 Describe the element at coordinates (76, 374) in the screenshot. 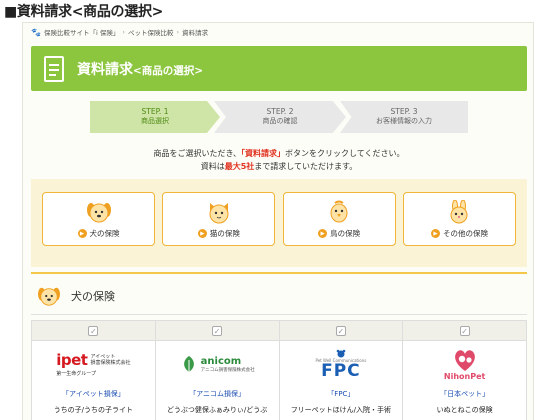

I see `ipet-logo-group: 第一生命グループ` at that location.